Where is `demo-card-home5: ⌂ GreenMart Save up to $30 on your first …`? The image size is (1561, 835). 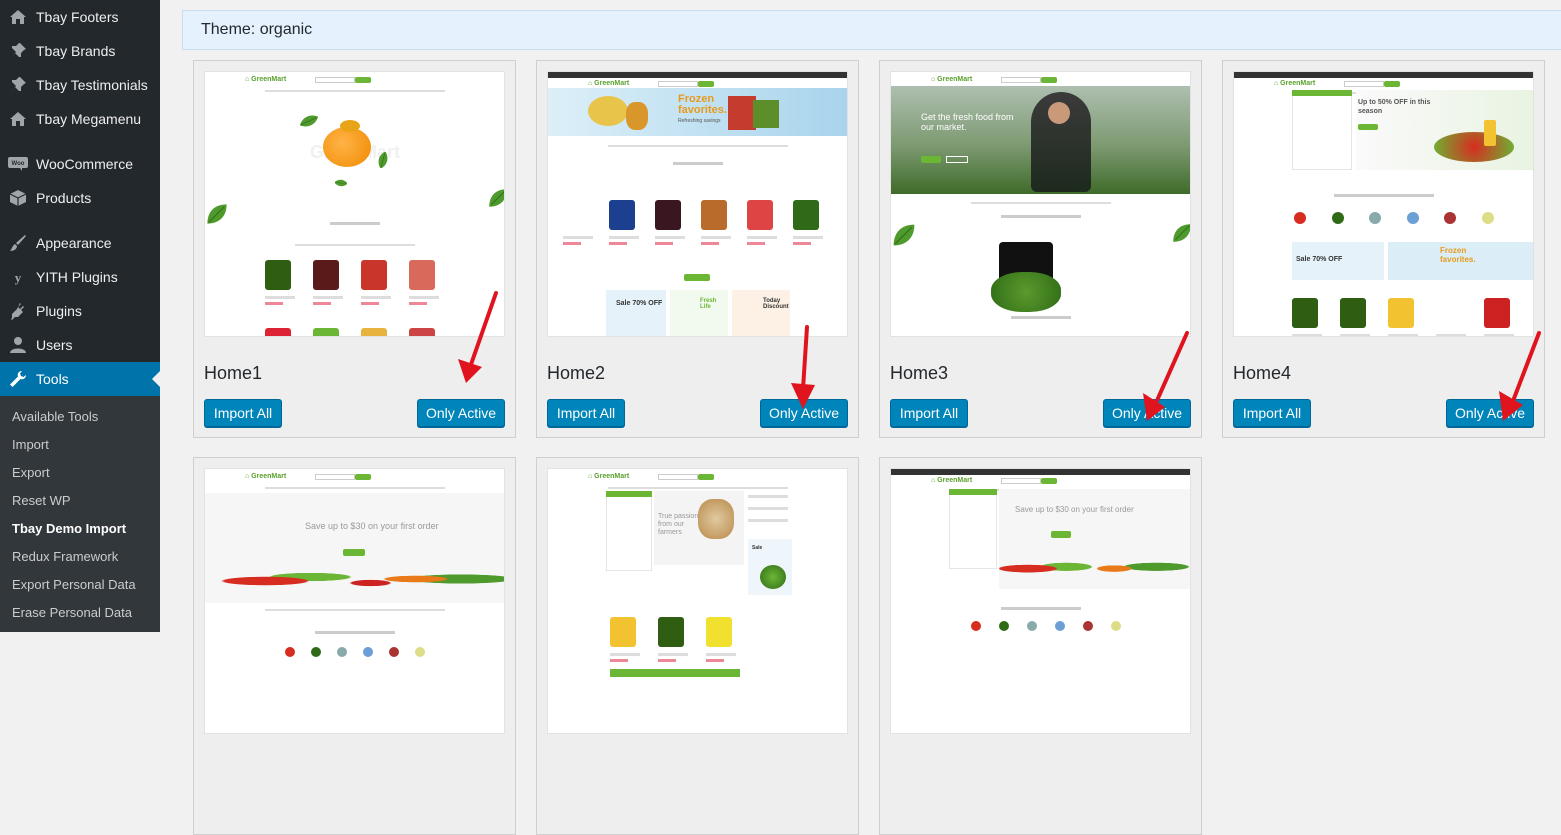 demo-card-home5: ⌂ GreenMart Save up to $30 on your first … is located at coordinates (354, 646).